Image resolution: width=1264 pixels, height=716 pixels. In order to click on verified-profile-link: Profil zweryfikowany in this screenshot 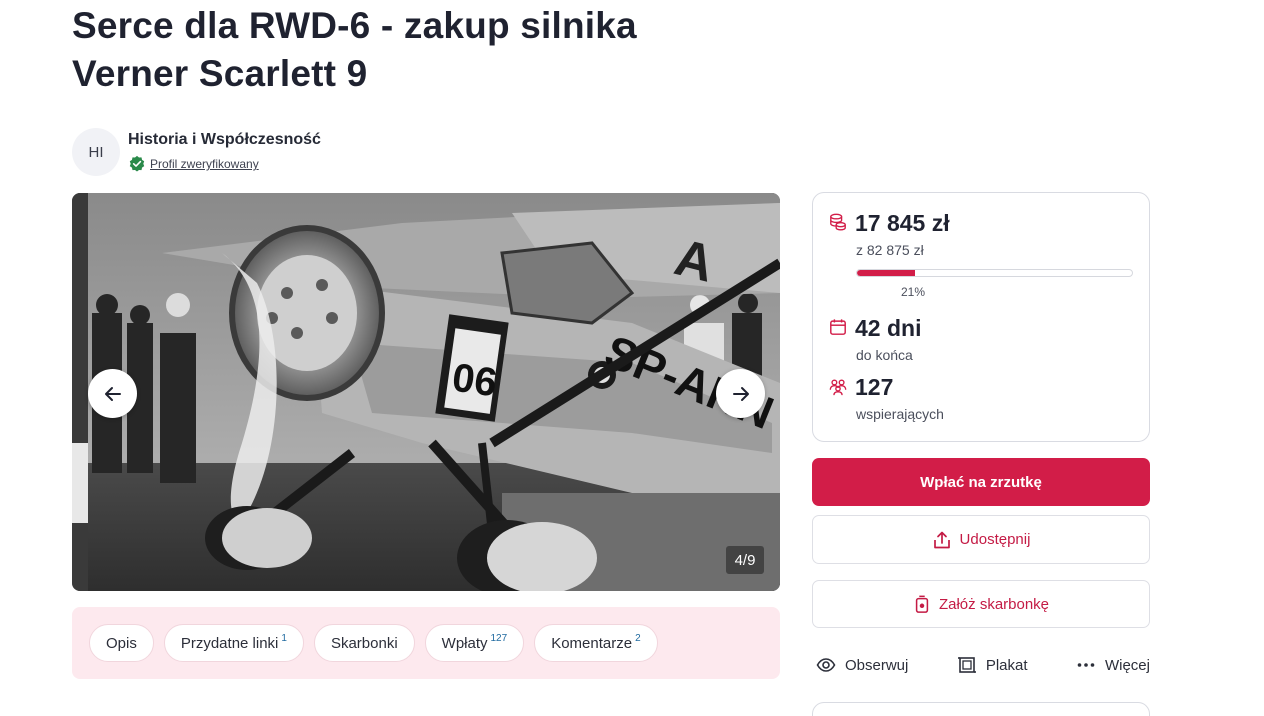, I will do `click(204, 164)`.